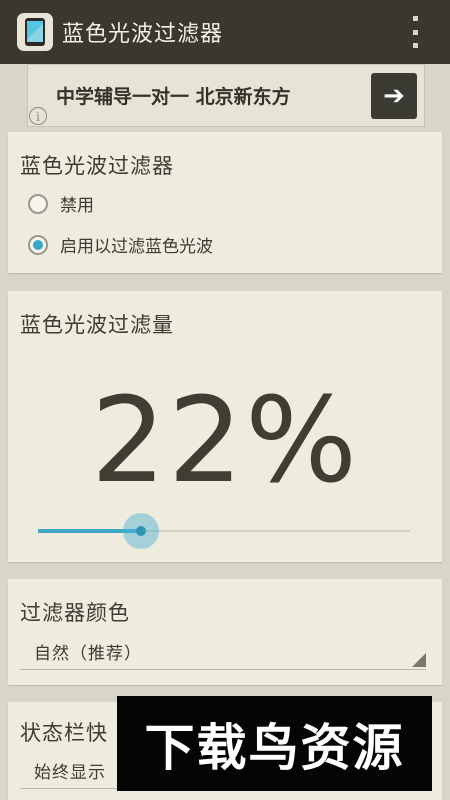  I want to click on radio-label: 禁用, so click(77, 206).